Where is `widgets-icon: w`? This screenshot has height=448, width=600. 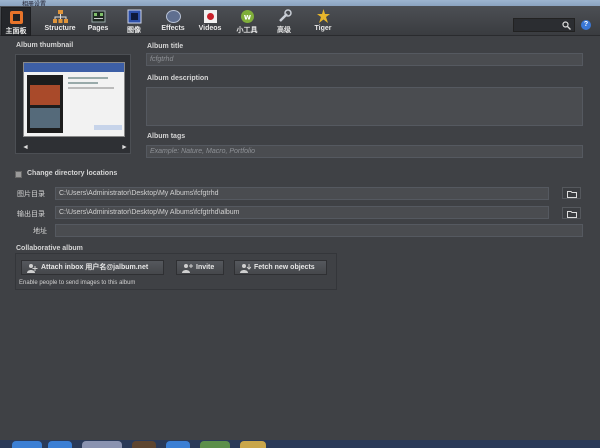
widgets-icon: w is located at coordinates (247, 16).